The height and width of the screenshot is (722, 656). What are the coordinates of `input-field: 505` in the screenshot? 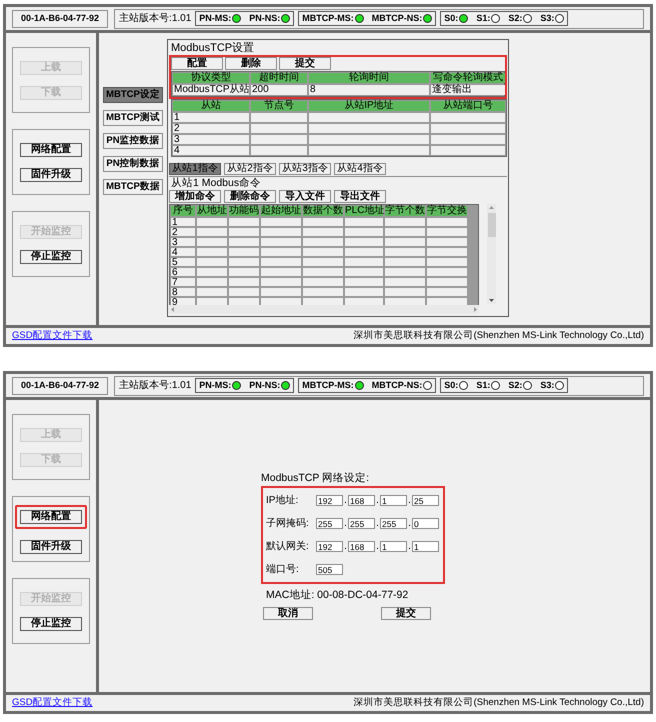 It's located at (329, 569).